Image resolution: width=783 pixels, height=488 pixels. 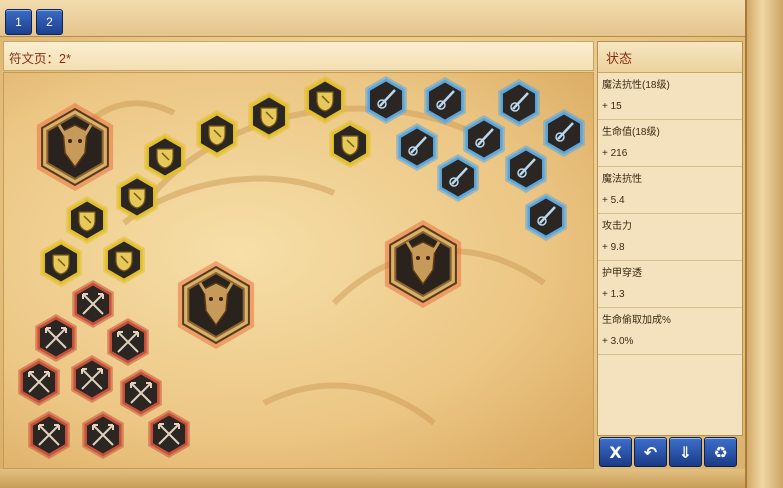 What do you see at coordinates (631, 132) in the screenshot?
I see `stat-name: 生命值(18级)` at bounding box center [631, 132].